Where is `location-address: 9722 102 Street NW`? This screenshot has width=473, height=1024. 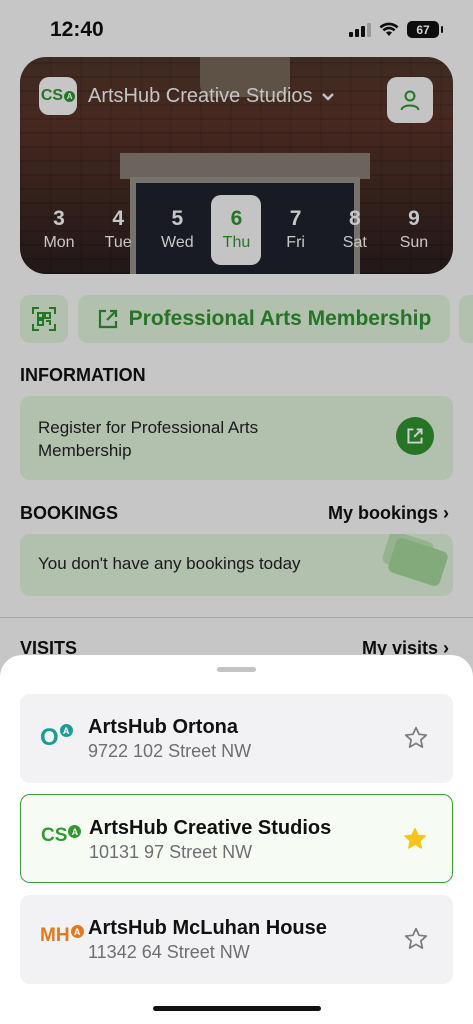 location-address: 9722 102 Street NW is located at coordinates (170, 751).